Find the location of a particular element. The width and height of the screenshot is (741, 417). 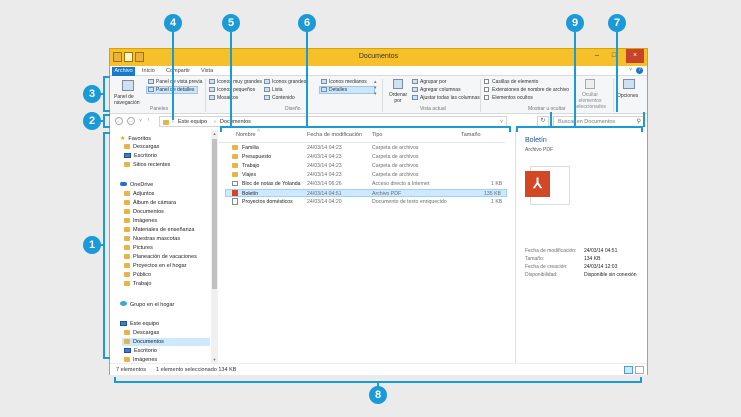

nav-item: Proyectos en el hogar is located at coordinates (155, 266).